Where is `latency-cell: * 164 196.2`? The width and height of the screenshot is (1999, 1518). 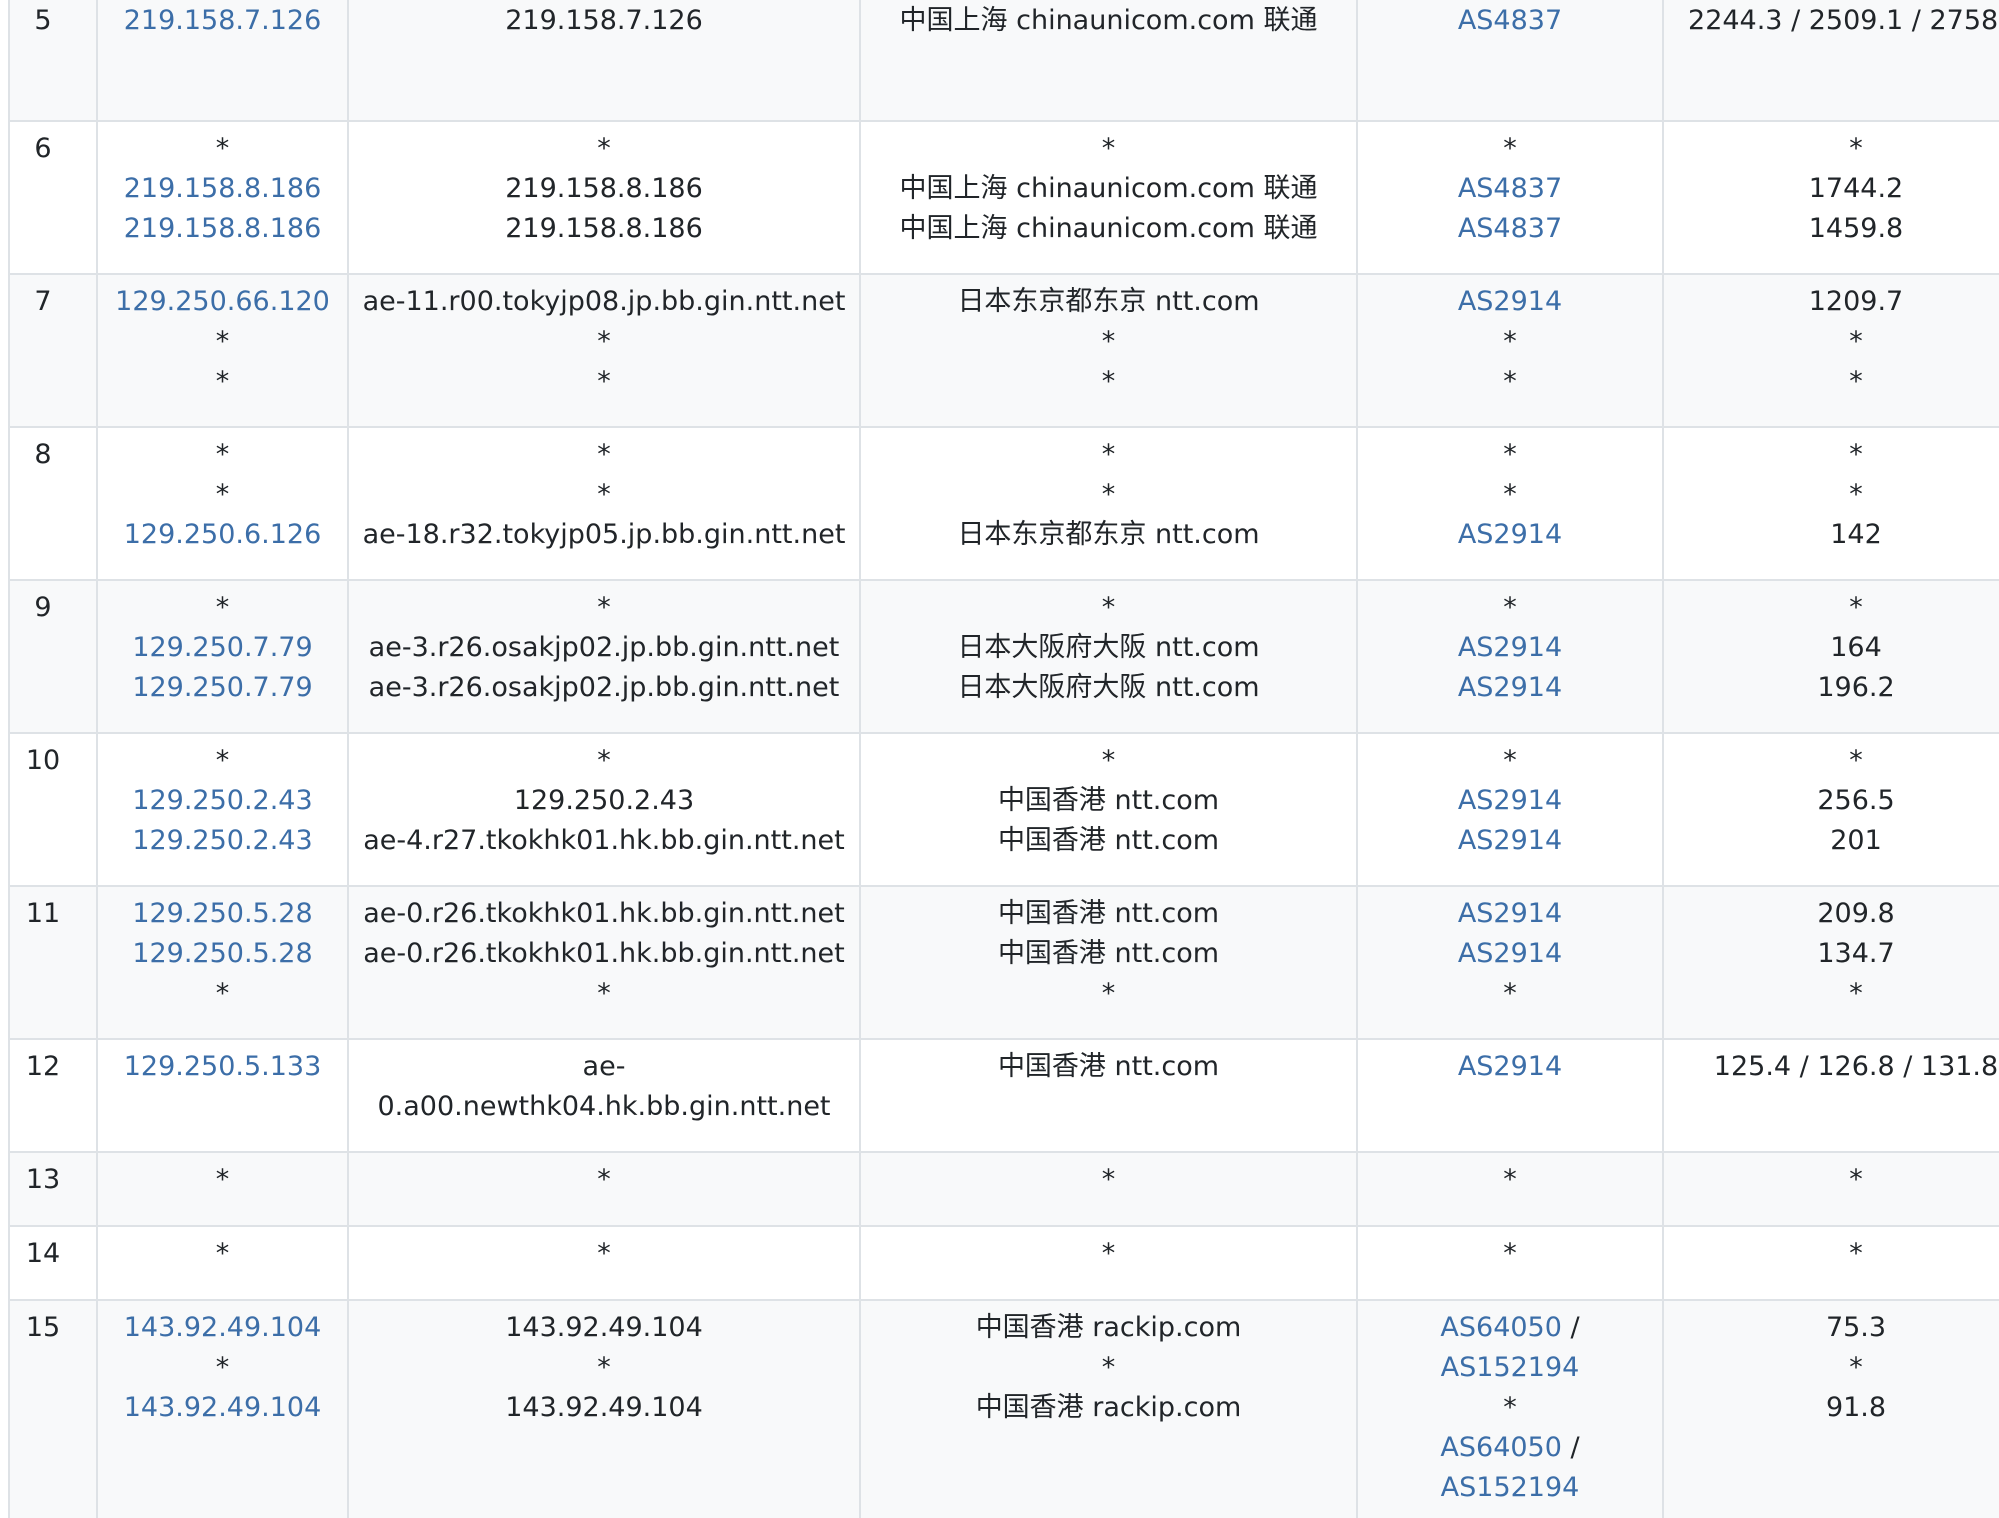 latency-cell: * 164 196.2 is located at coordinates (1830, 656).